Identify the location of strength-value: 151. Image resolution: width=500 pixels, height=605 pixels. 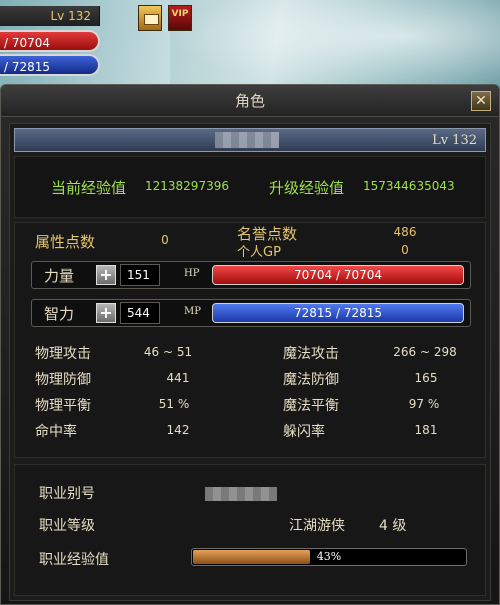
(140, 275).